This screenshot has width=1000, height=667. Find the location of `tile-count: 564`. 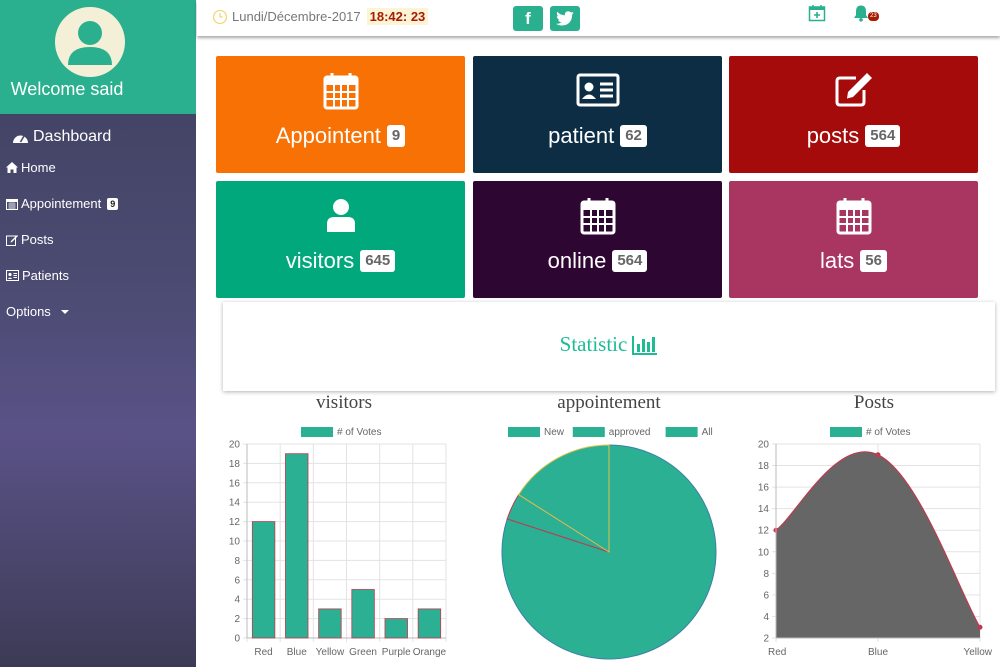

tile-count: 564 is located at coordinates (630, 261).